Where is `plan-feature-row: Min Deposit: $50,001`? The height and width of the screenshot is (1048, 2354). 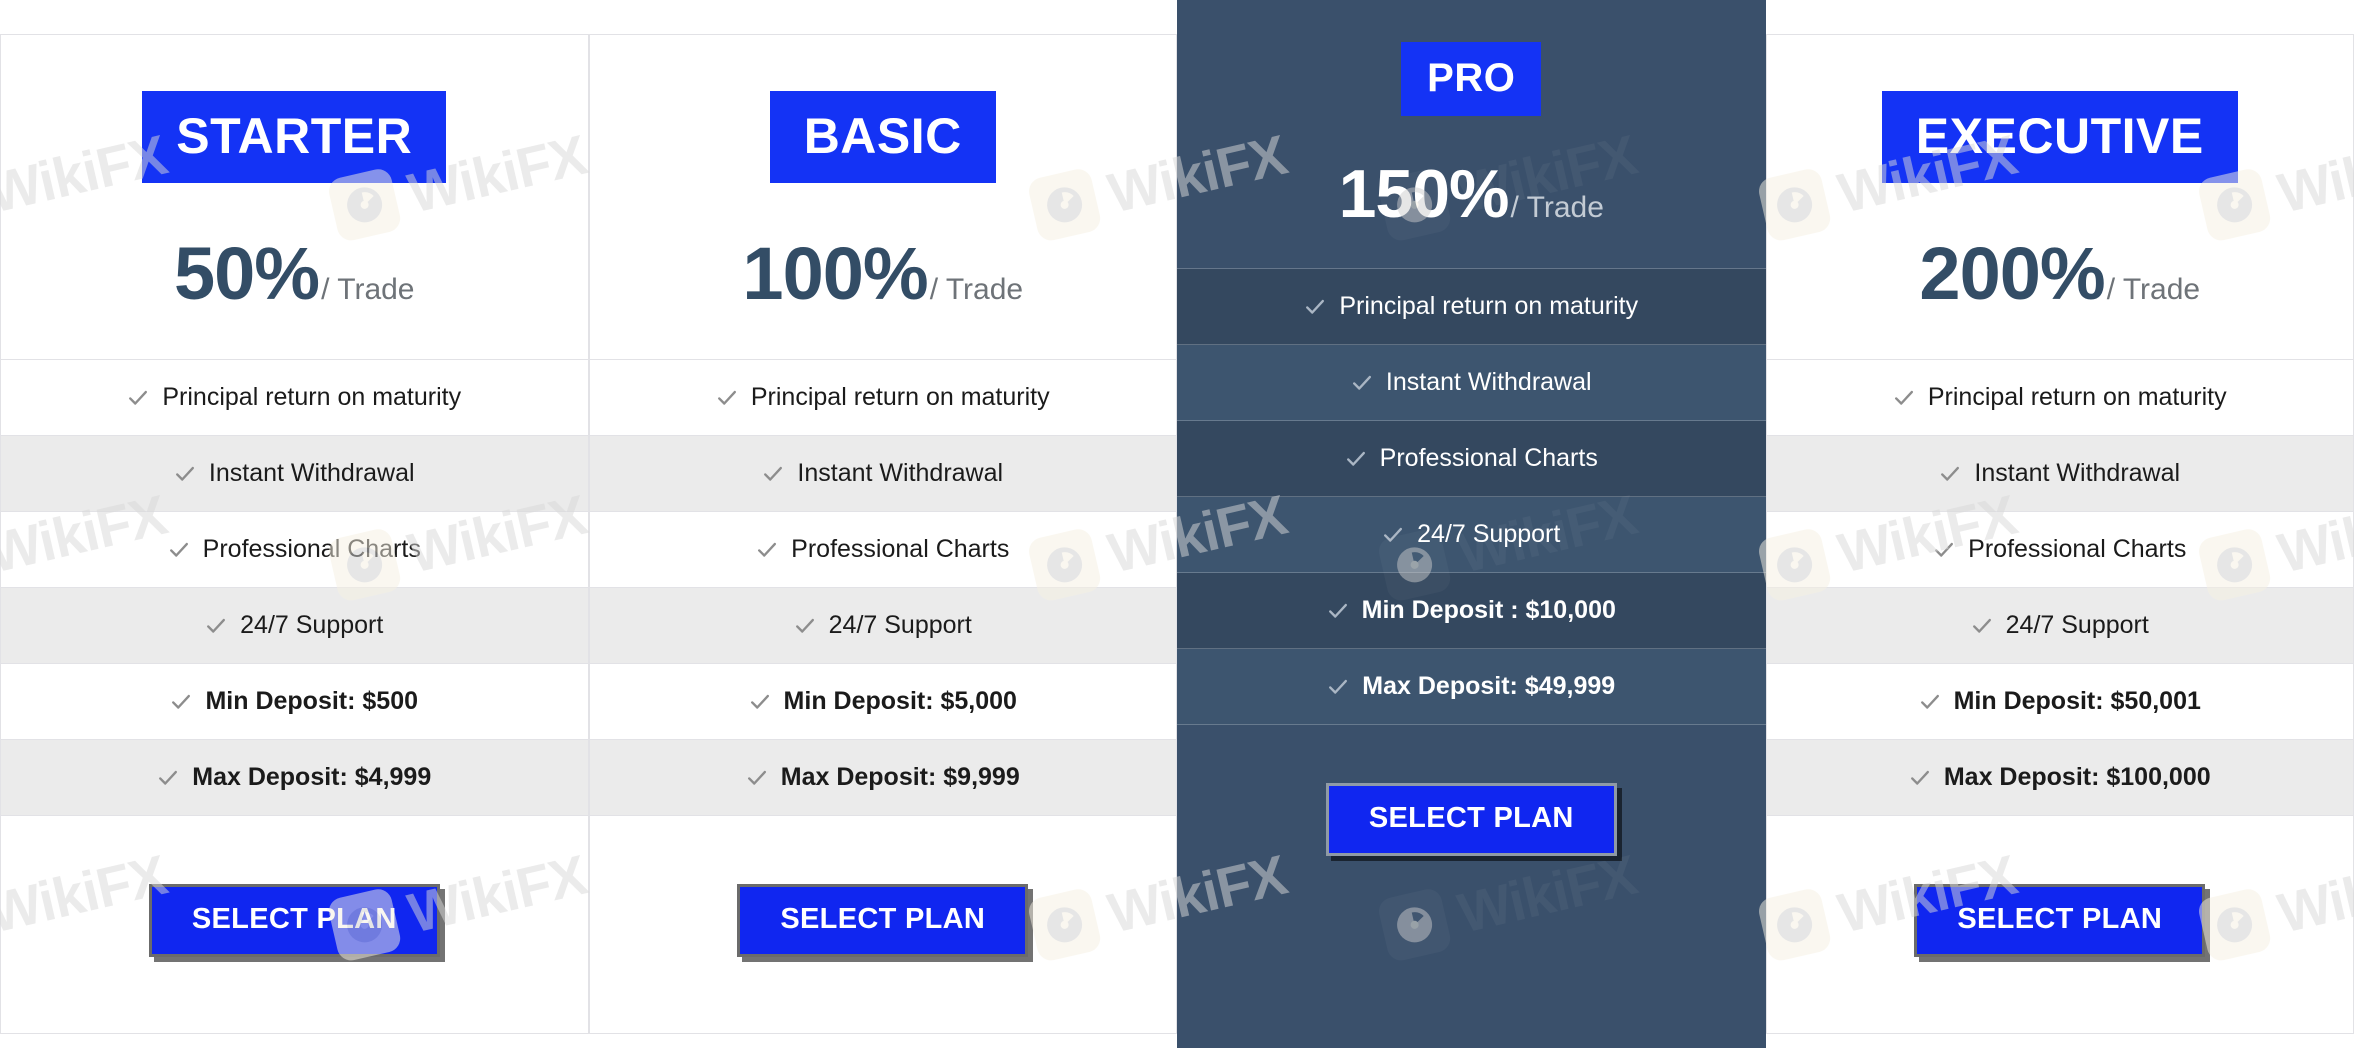
plan-feature-row: Min Deposit: $50,001 is located at coordinates (2059, 702).